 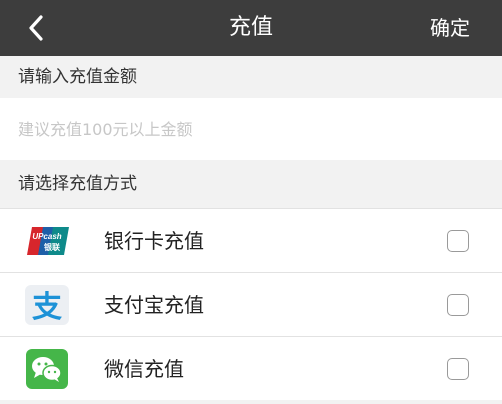 I want to click on unionpay-icon: UPcash 银联, so click(x=48, y=241).